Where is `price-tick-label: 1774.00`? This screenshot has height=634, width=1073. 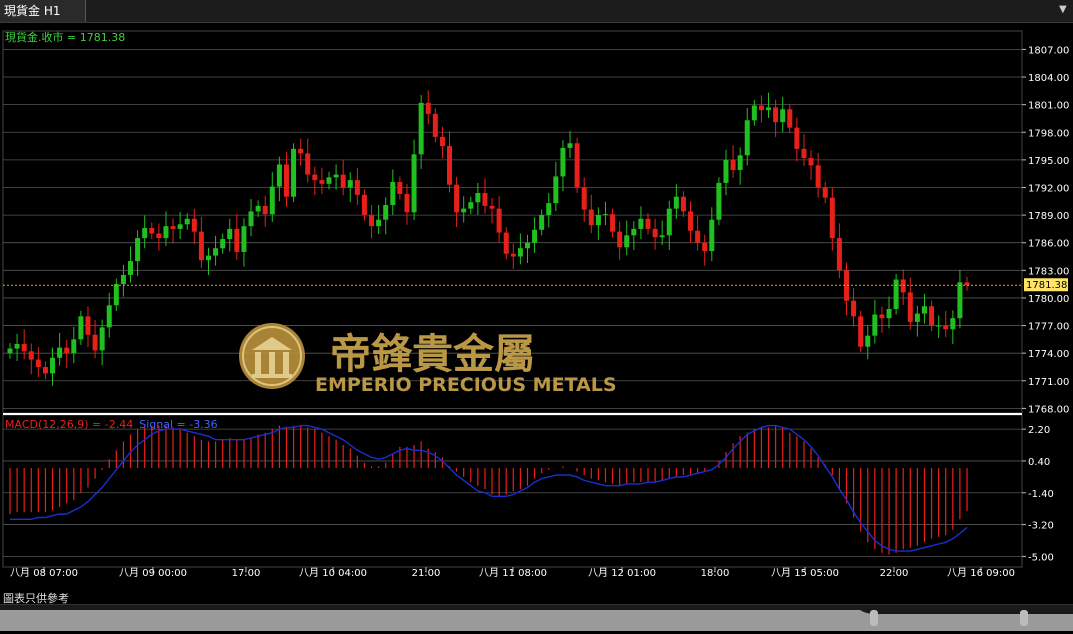 price-tick-label: 1774.00 is located at coordinates (1048, 354).